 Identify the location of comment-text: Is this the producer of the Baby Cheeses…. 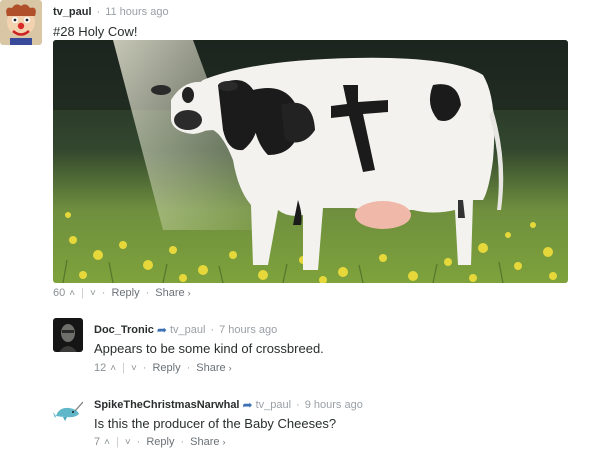
(215, 423).